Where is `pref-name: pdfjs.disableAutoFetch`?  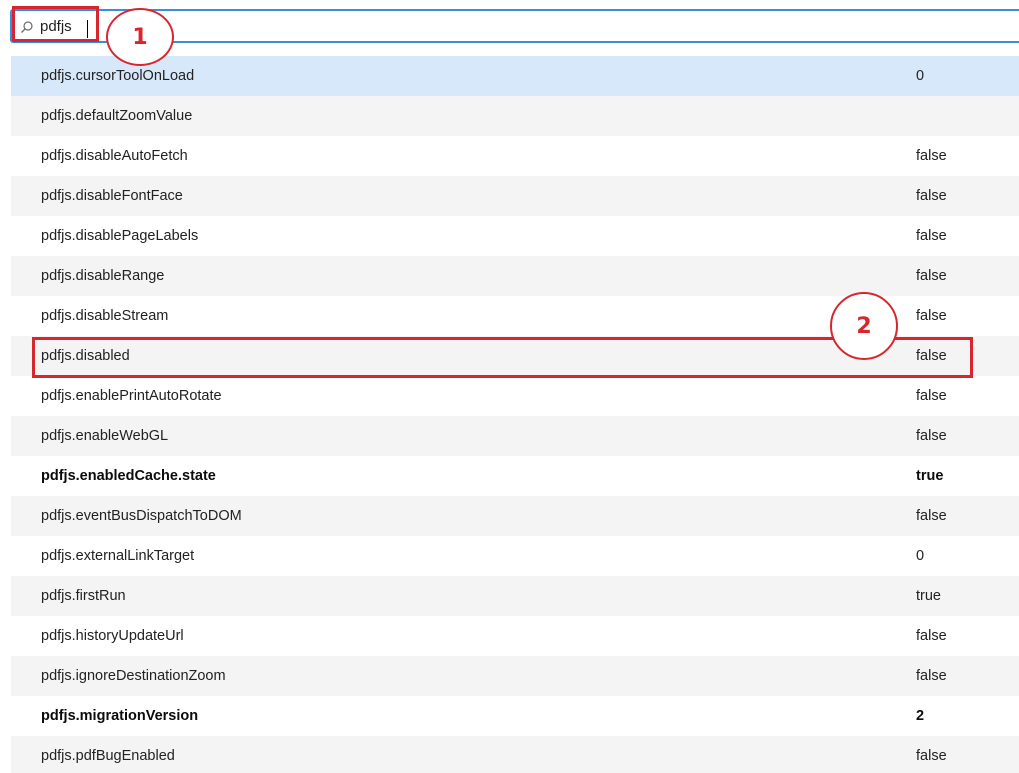
pref-name: pdfjs.disableAutoFetch is located at coordinates (114, 156).